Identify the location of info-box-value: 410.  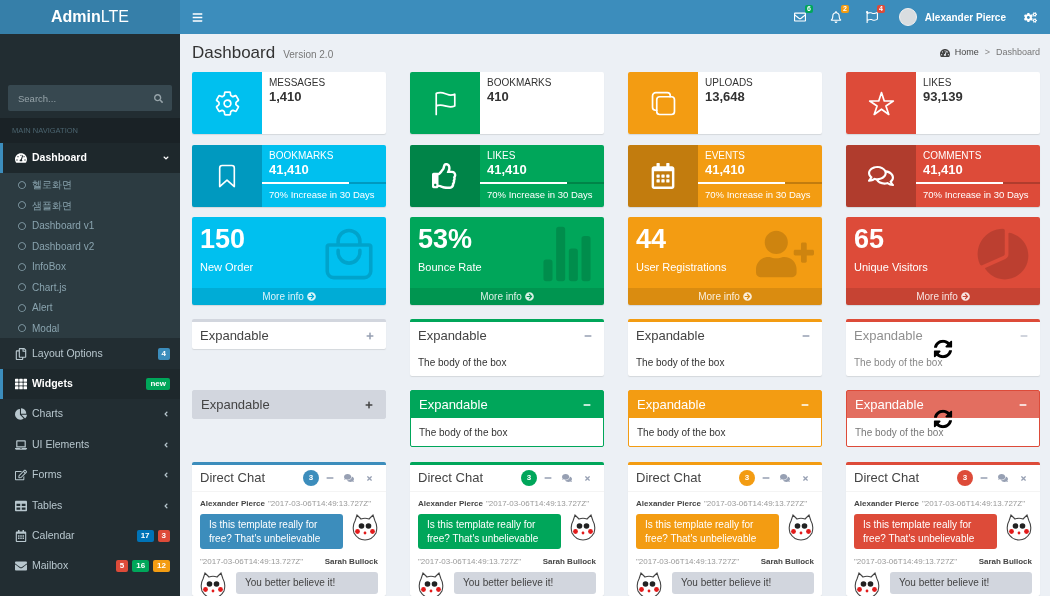
(498, 97).